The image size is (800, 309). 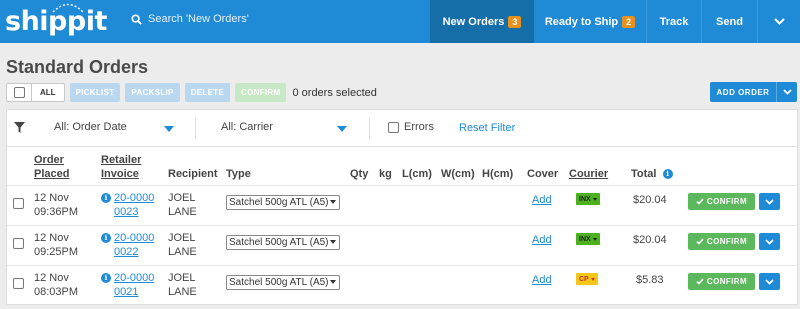 What do you see at coordinates (786, 92) in the screenshot?
I see `add-order-dropdown` at bounding box center [786, 92].